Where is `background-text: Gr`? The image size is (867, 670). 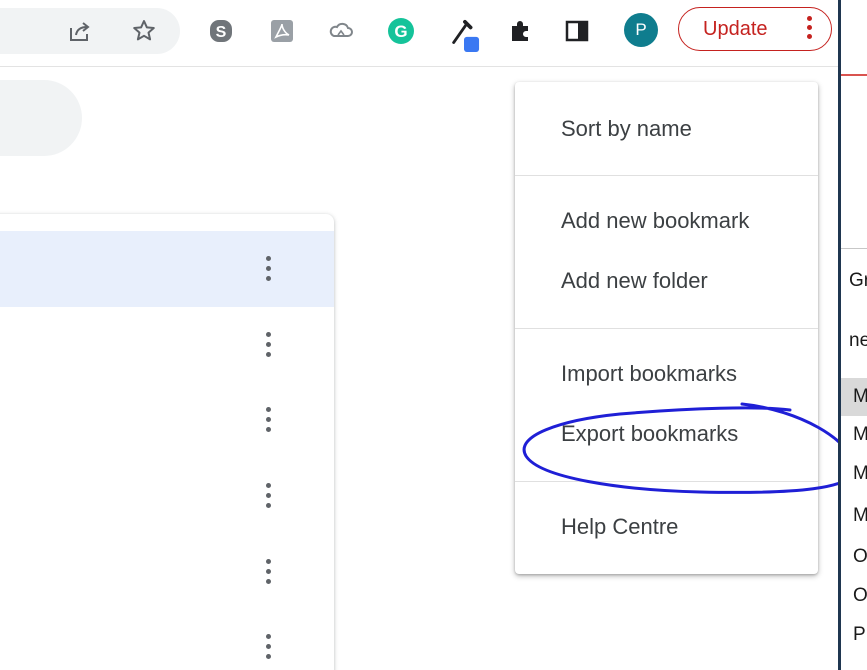 background-text: Gr is located at coordinates (858, 280).